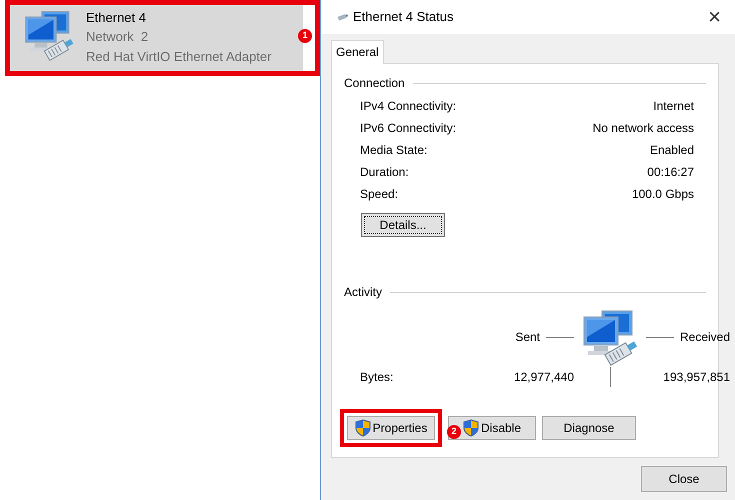 The height and width of the screenshot is (500, 735). What do you see at coordinates (672, 150) in the screenshot?
I see `field-value: Enabled` at bounding box center [672, 150].